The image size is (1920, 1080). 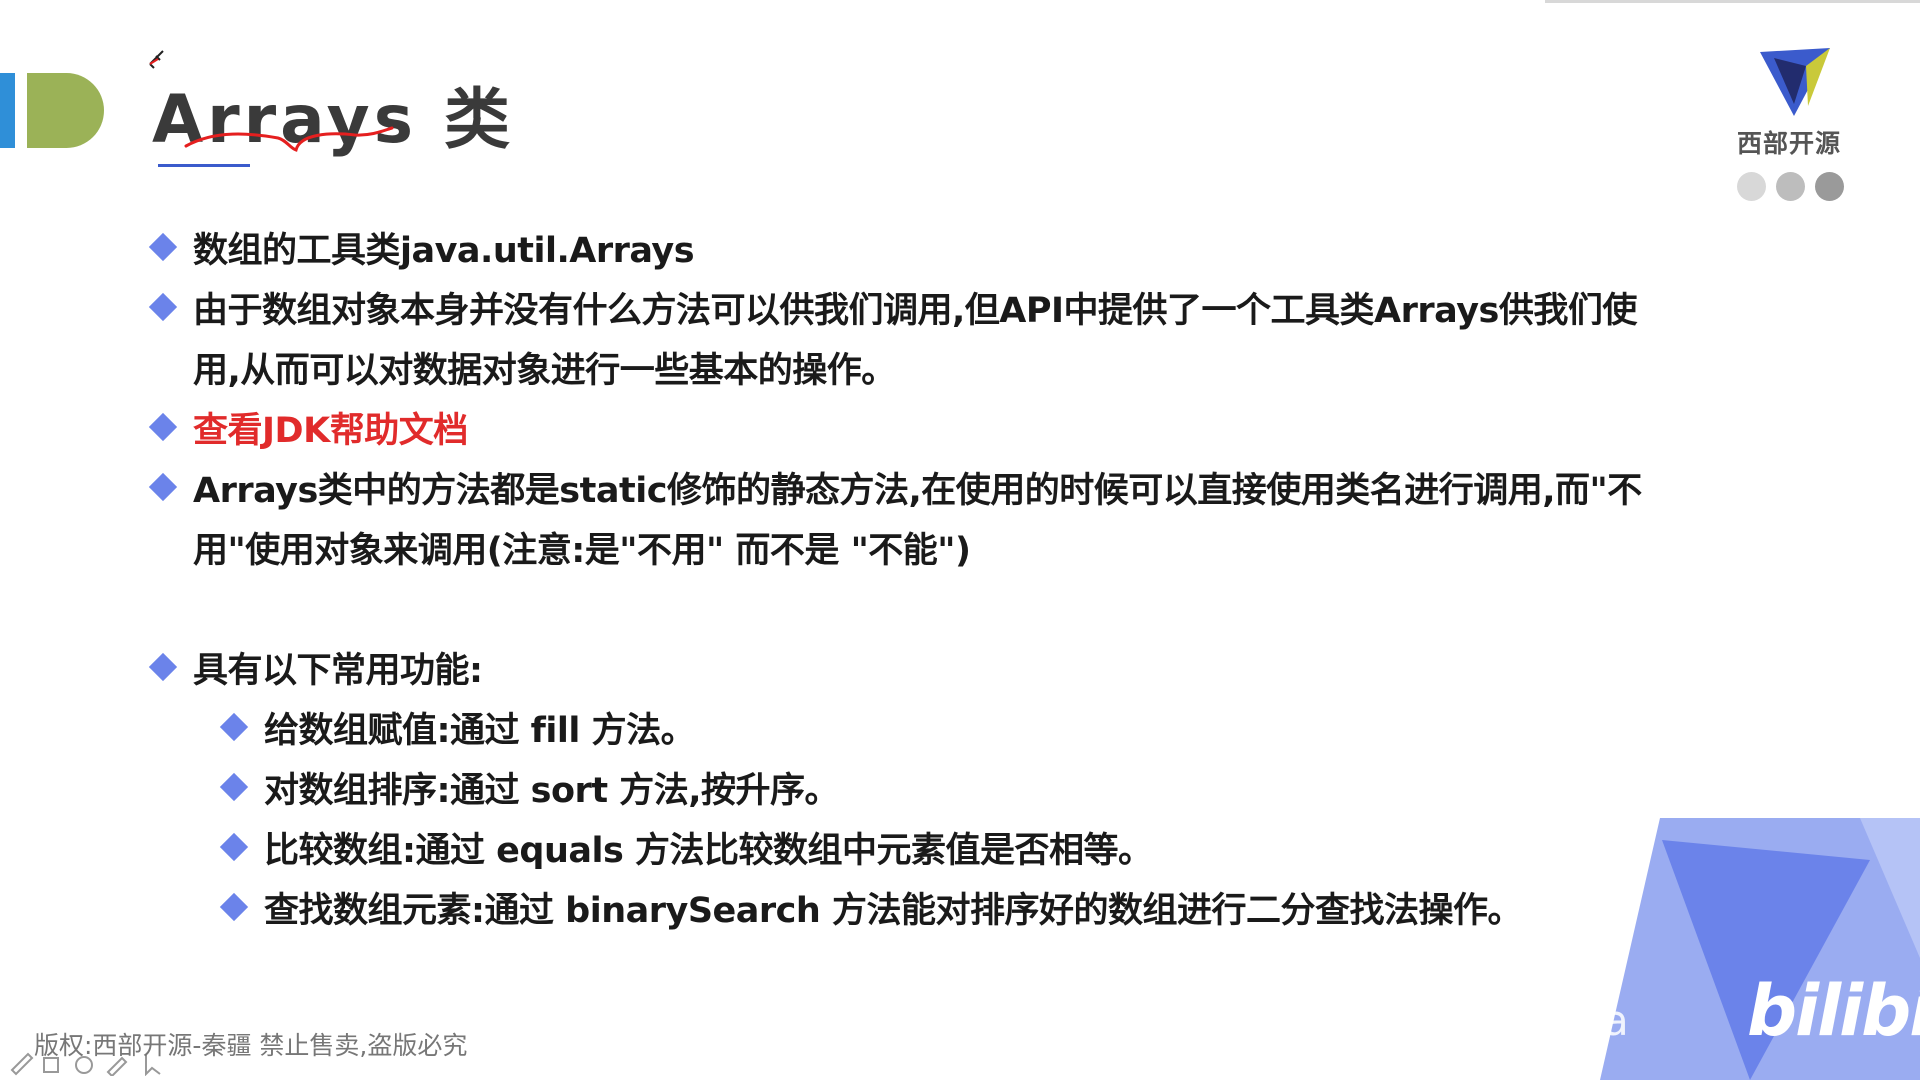 I want to click on sub-bullet-text: 对数组排序:通过 sort 方法,按升序。, so click(x=552, y=791).